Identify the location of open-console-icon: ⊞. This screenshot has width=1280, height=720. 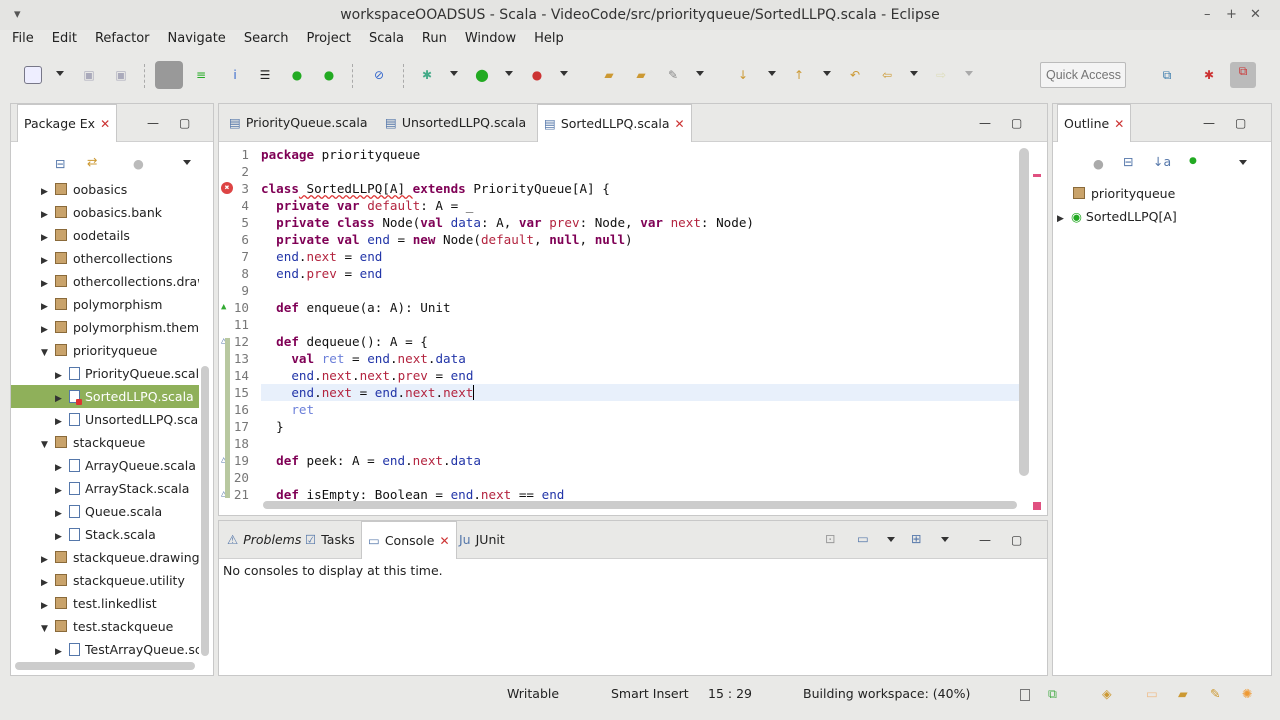
(916, 538).